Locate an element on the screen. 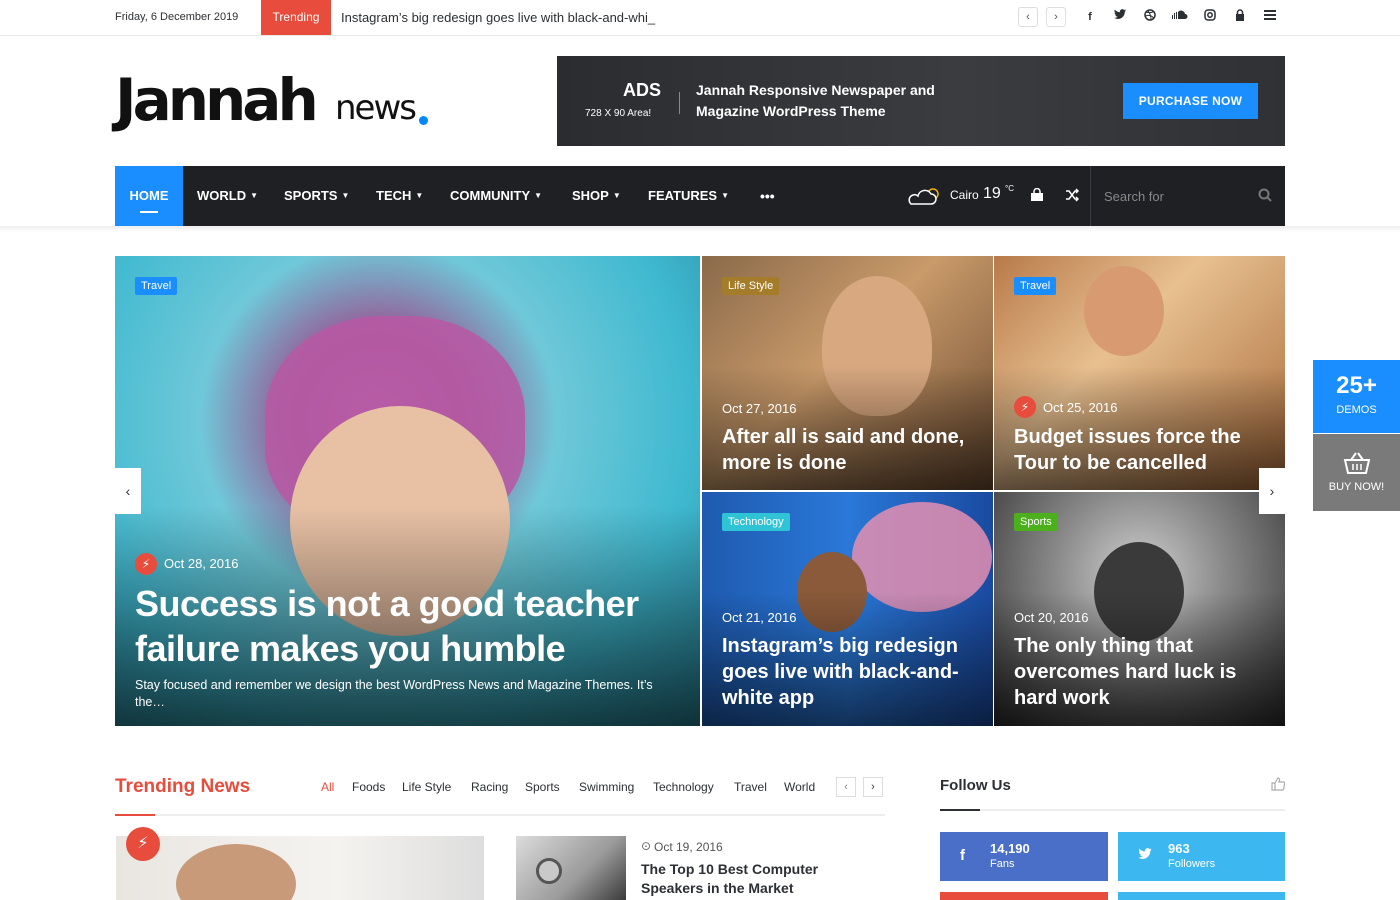  filter-racing: Racing is located at coordinates (489, 787).